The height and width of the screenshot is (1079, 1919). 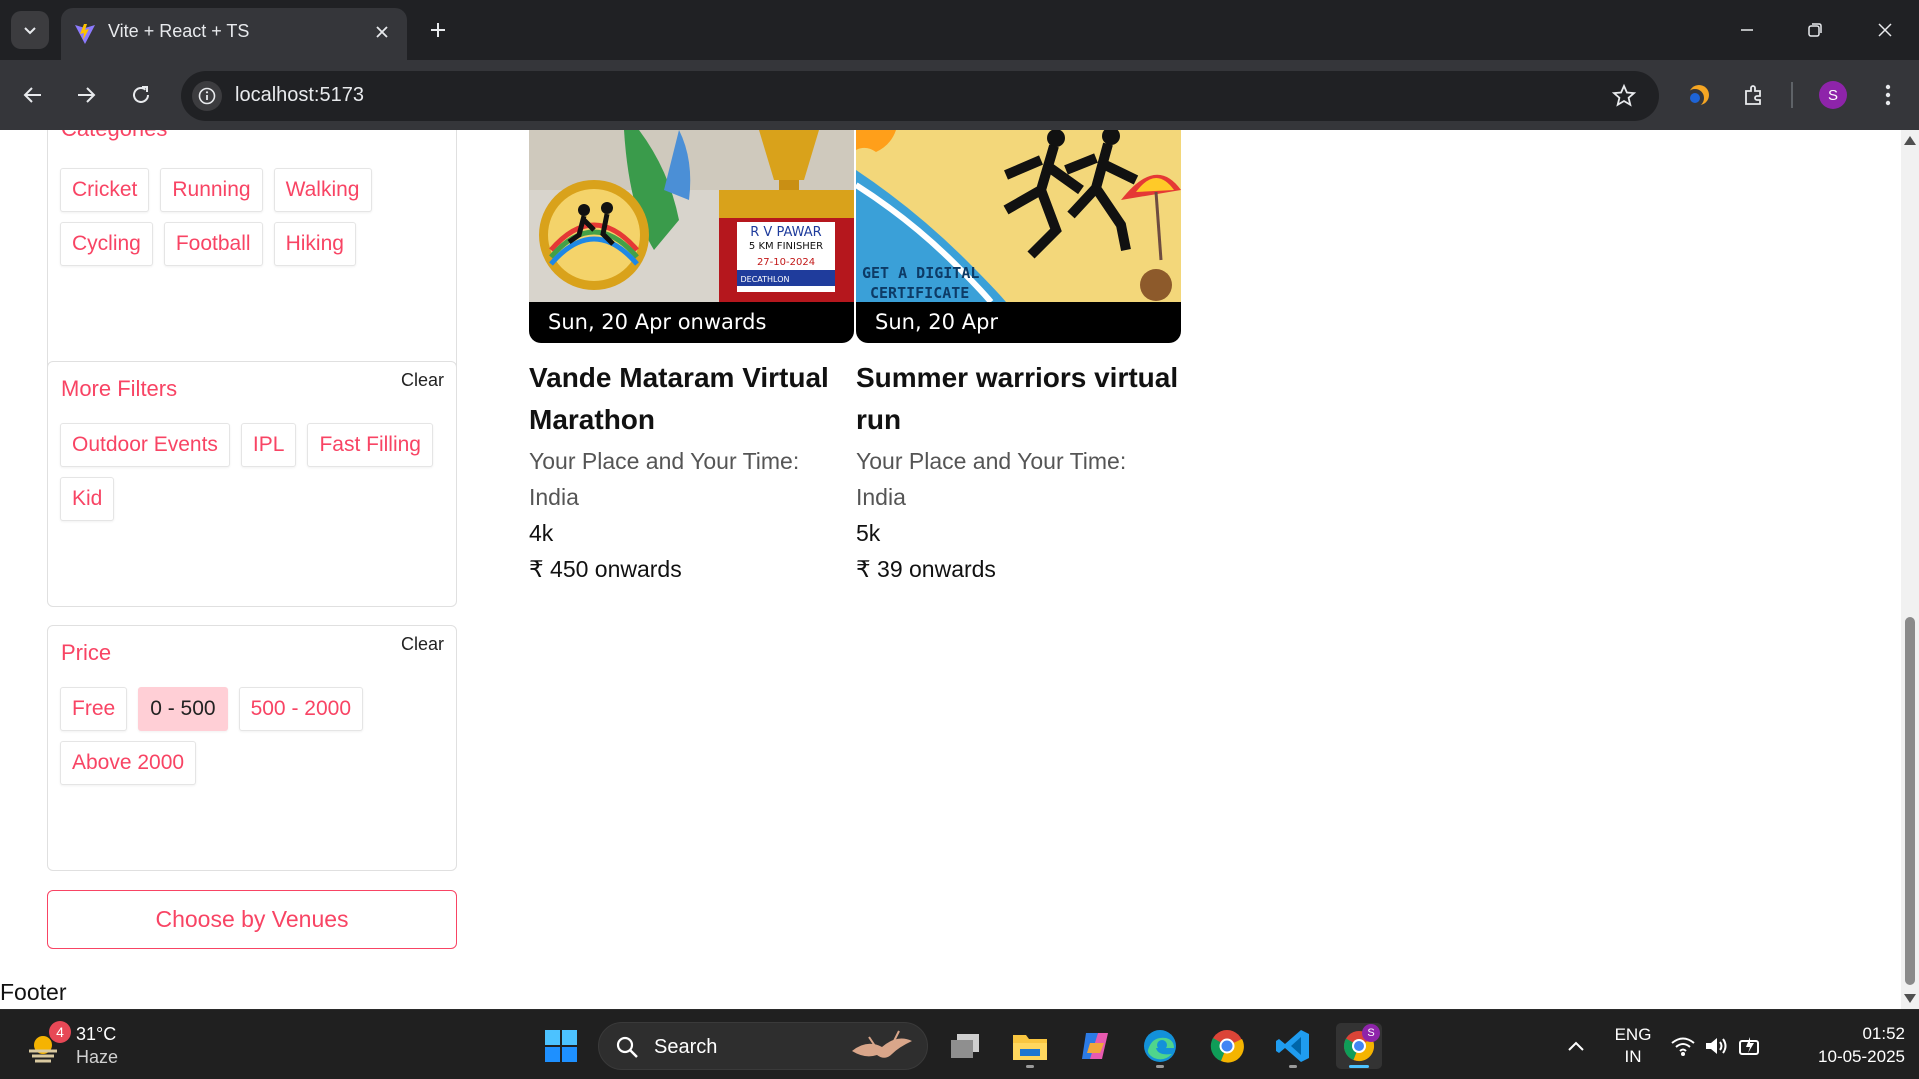 I want to click on start-button, so click(x=561, y=1046).